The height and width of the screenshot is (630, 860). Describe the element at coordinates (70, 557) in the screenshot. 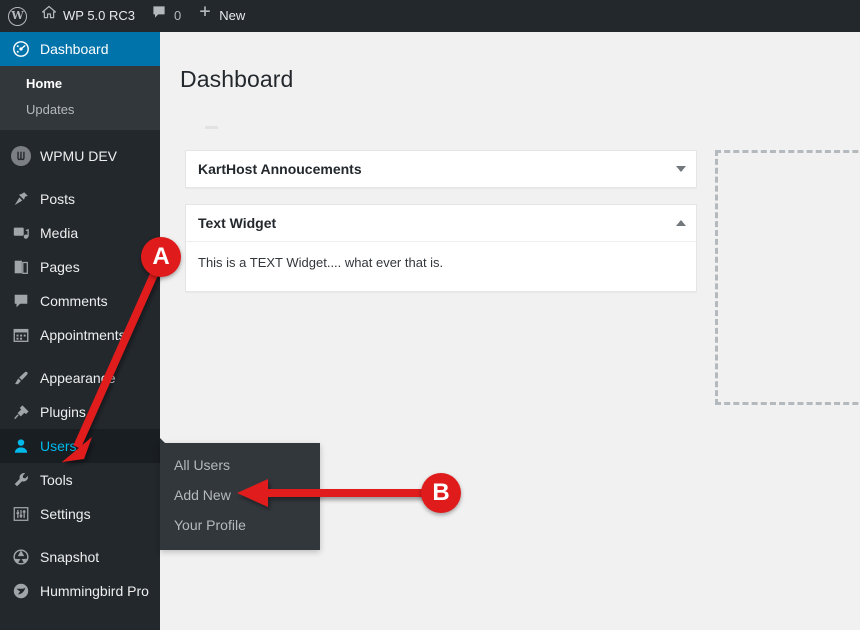

I see `sidebar-item-snapshot-label: Snapshot` at that location.